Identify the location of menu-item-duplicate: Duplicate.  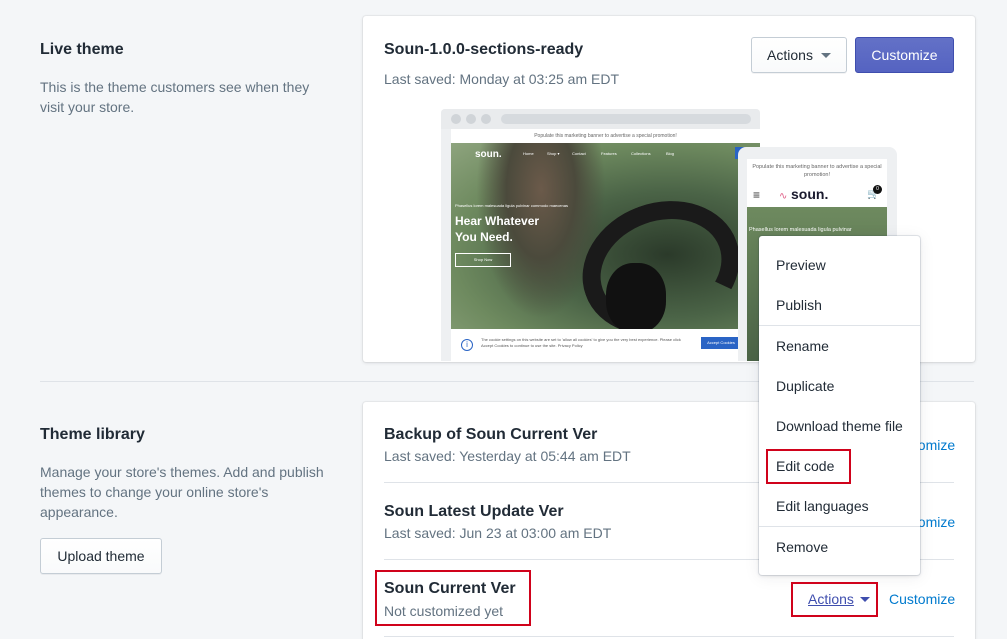
(805, 386).